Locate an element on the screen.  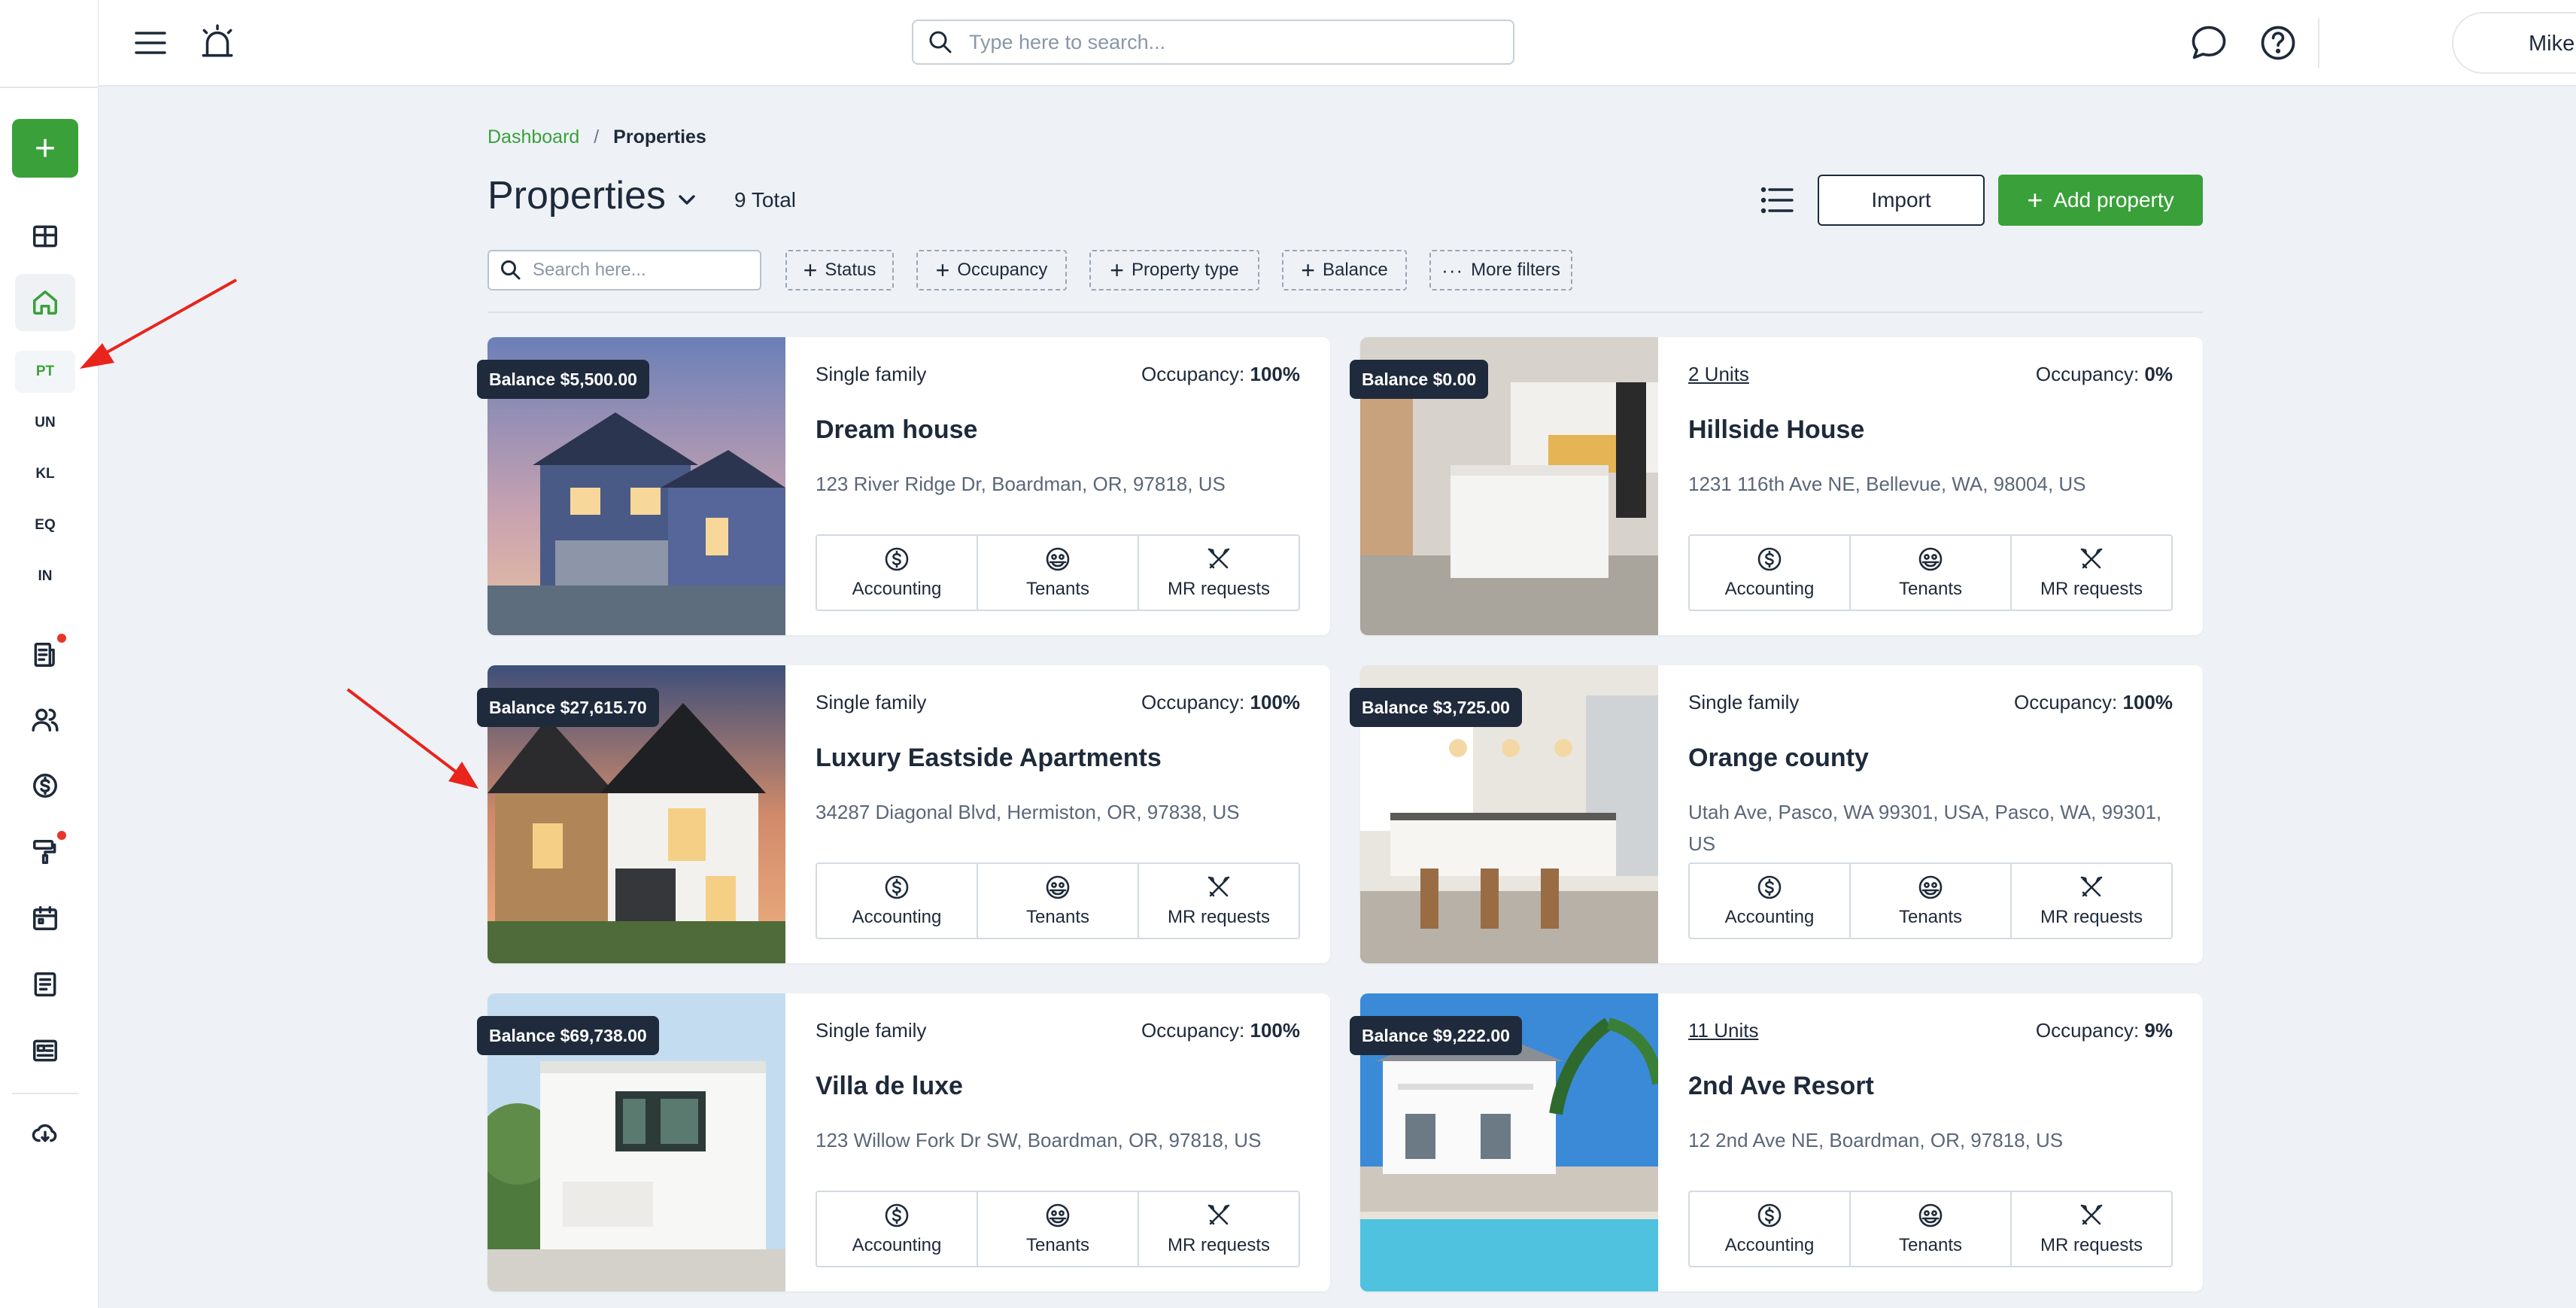
sidebar-item-download is located at coordinates (45, 1134).